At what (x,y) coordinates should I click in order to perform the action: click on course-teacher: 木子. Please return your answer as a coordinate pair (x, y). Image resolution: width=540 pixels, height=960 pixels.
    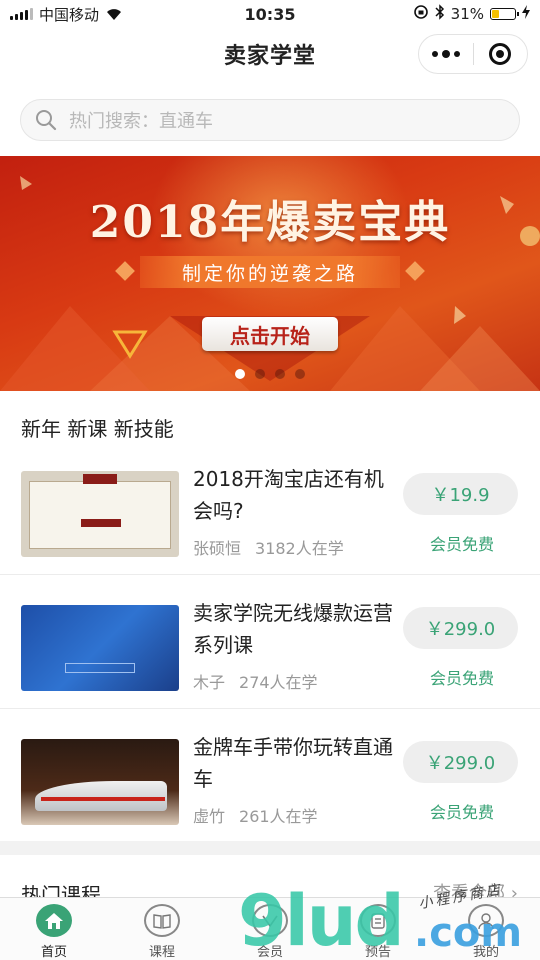
    Looking at the image, I should click on (209, 682).